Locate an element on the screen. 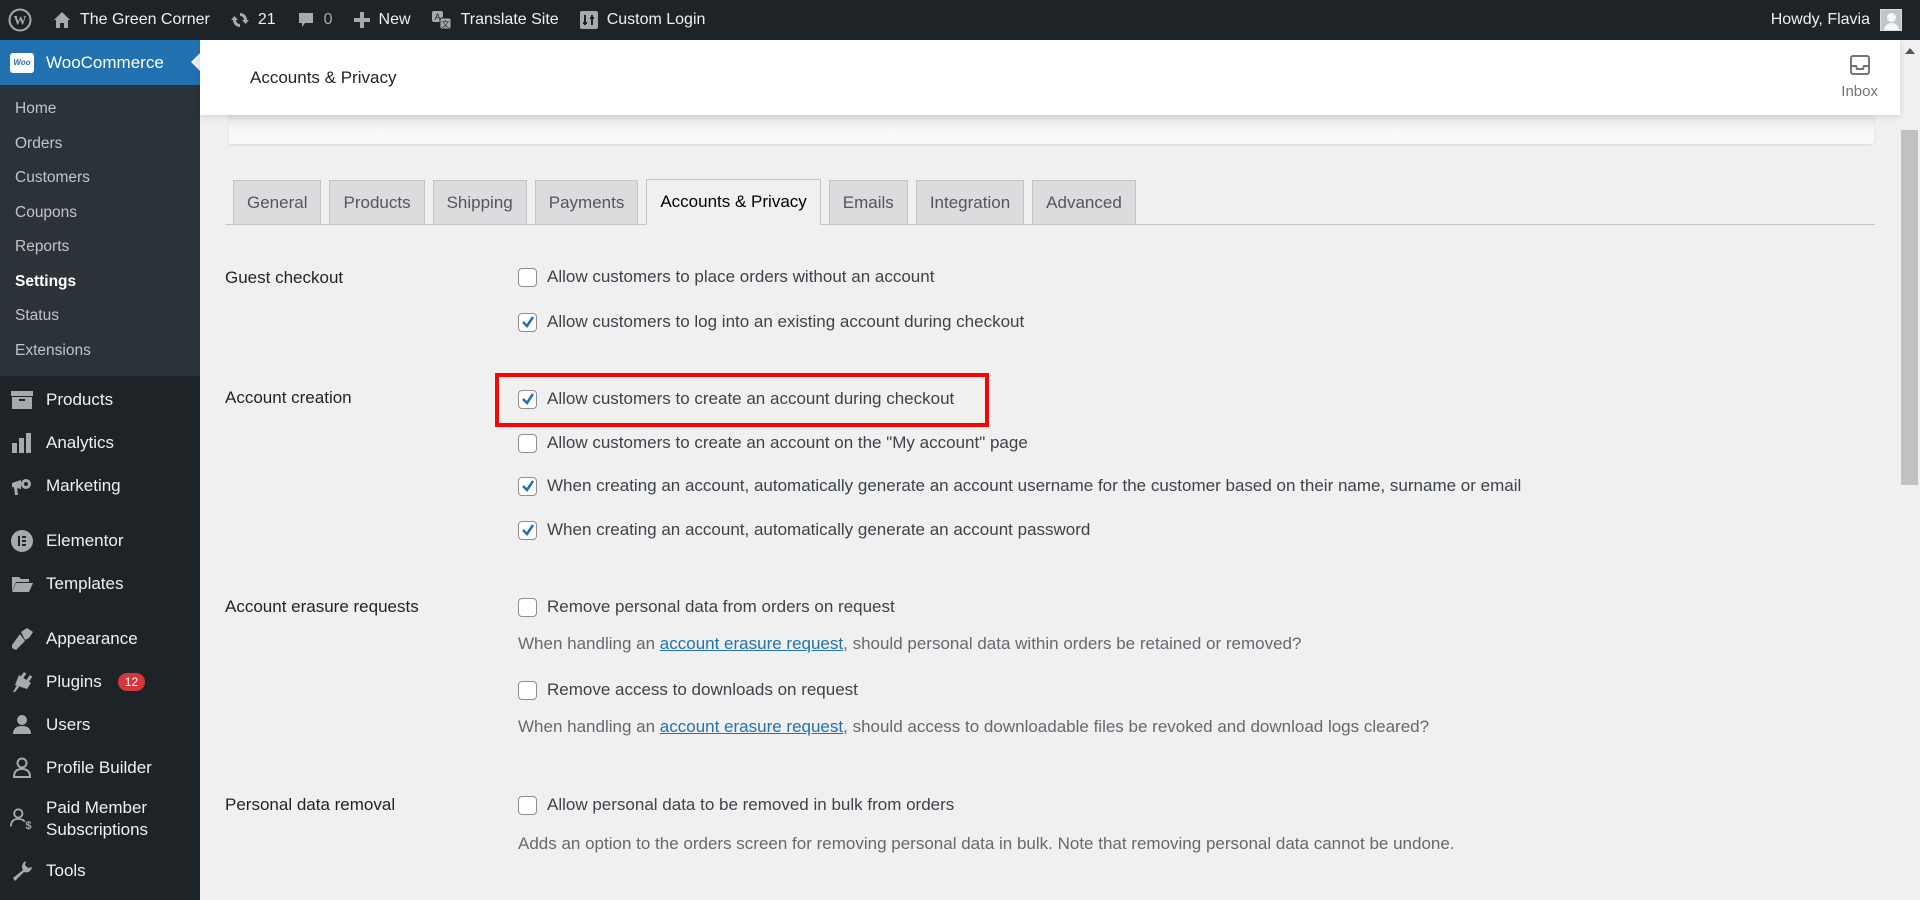 The image size is (1920, 900). guest-checkout-label: Guest checkout is located at coordinates (284, 277).